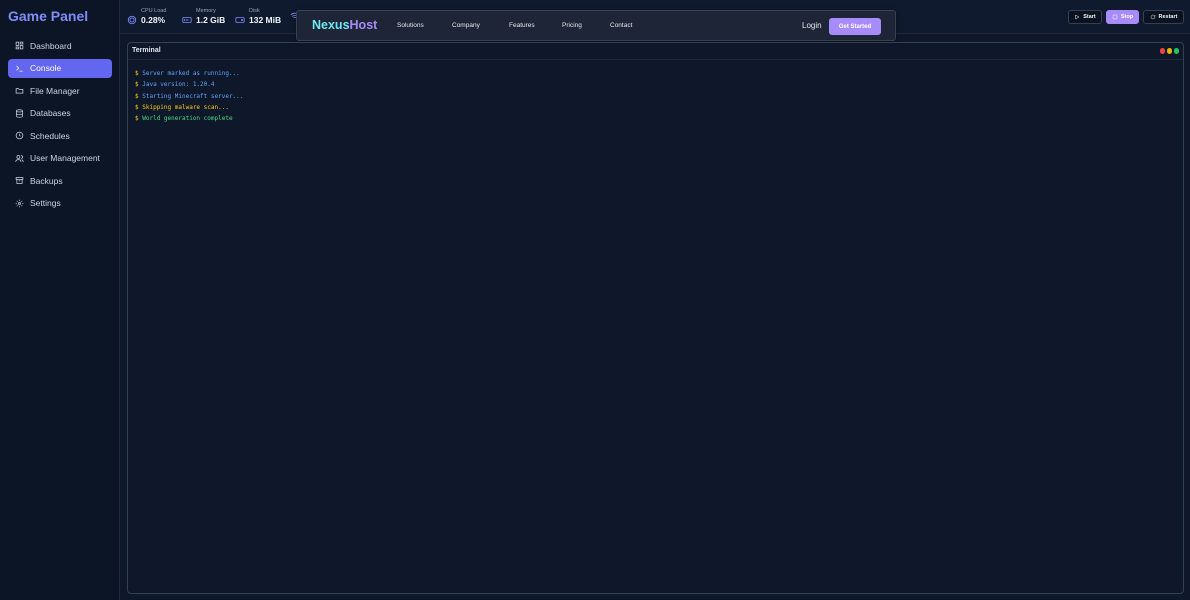 The image size is (1190, 600). I want to click on sidebar-item-label: Backups, so click(46, 180).